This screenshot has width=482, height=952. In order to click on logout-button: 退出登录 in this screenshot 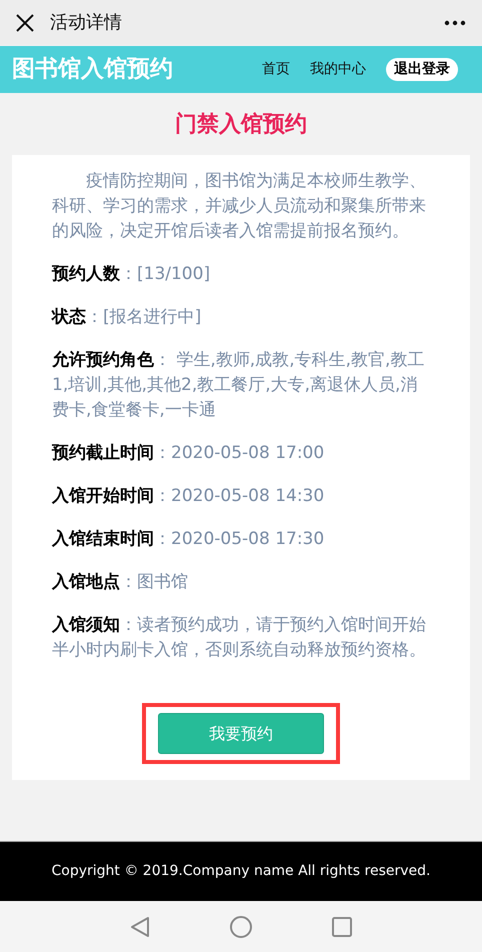, I will do `click(422, 69)`.